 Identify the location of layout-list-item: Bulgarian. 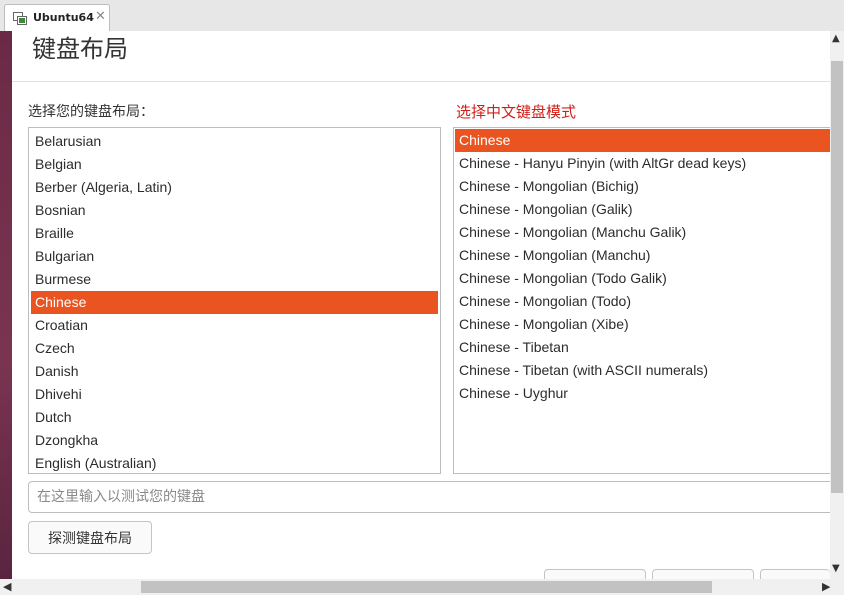
(234, 256).